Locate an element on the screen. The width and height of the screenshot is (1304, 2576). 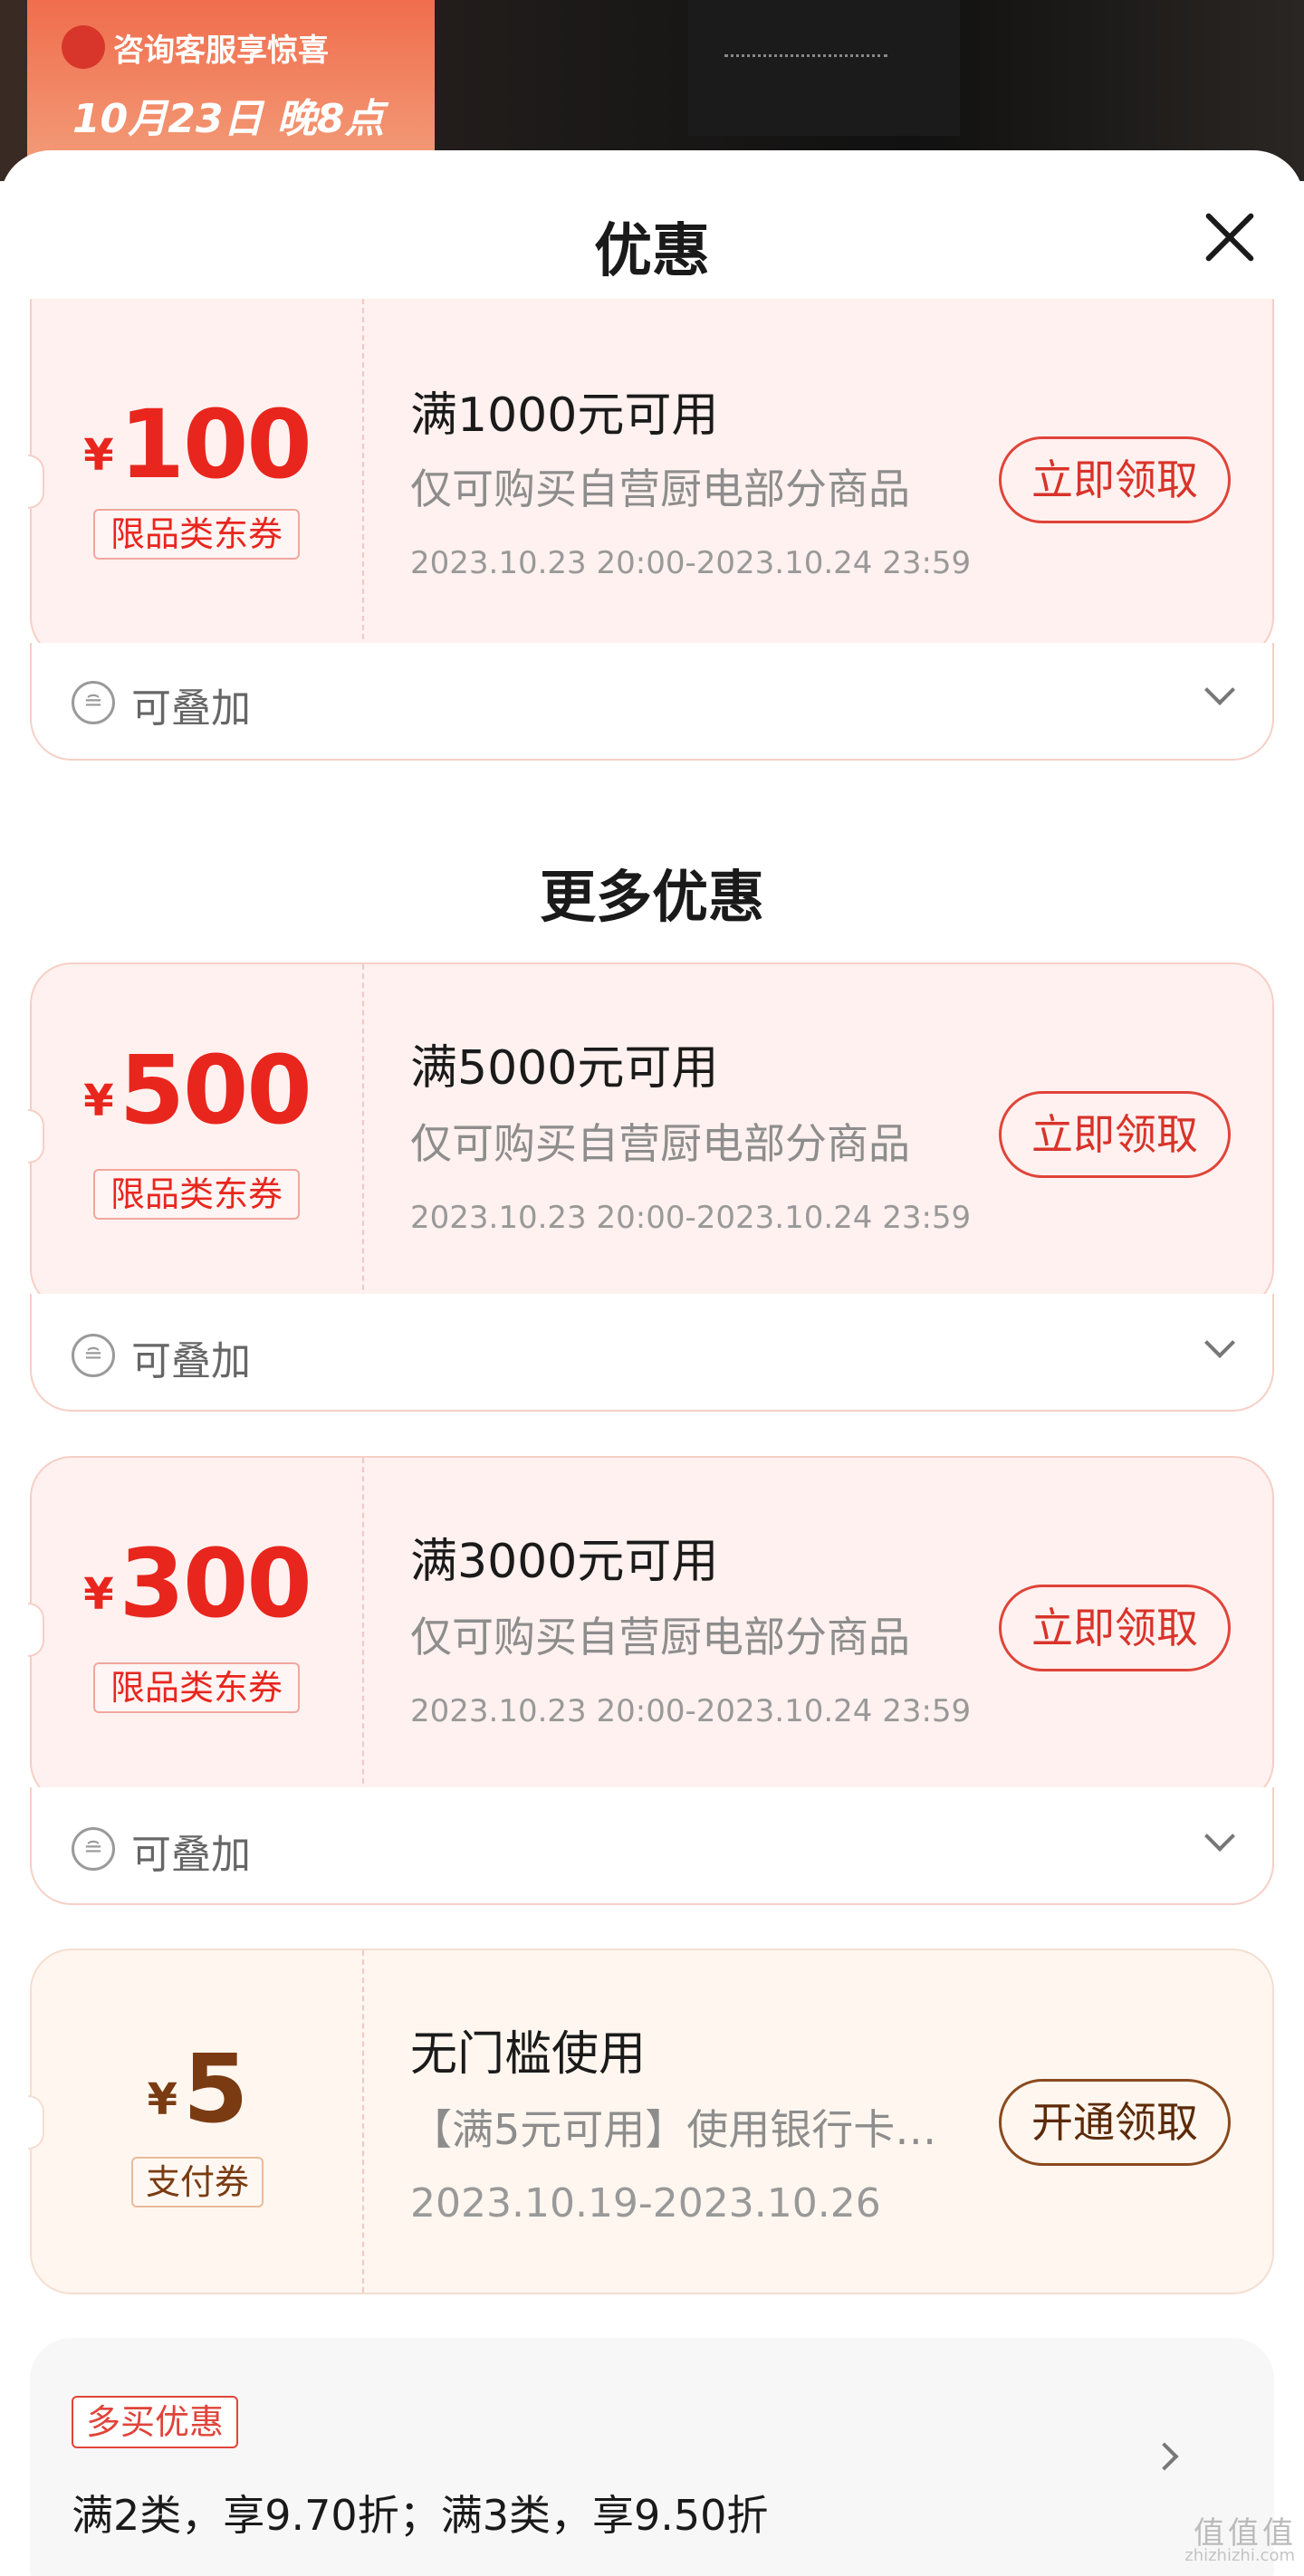
coupon-amount: ¥300 is located at coordinates (197, 1583).